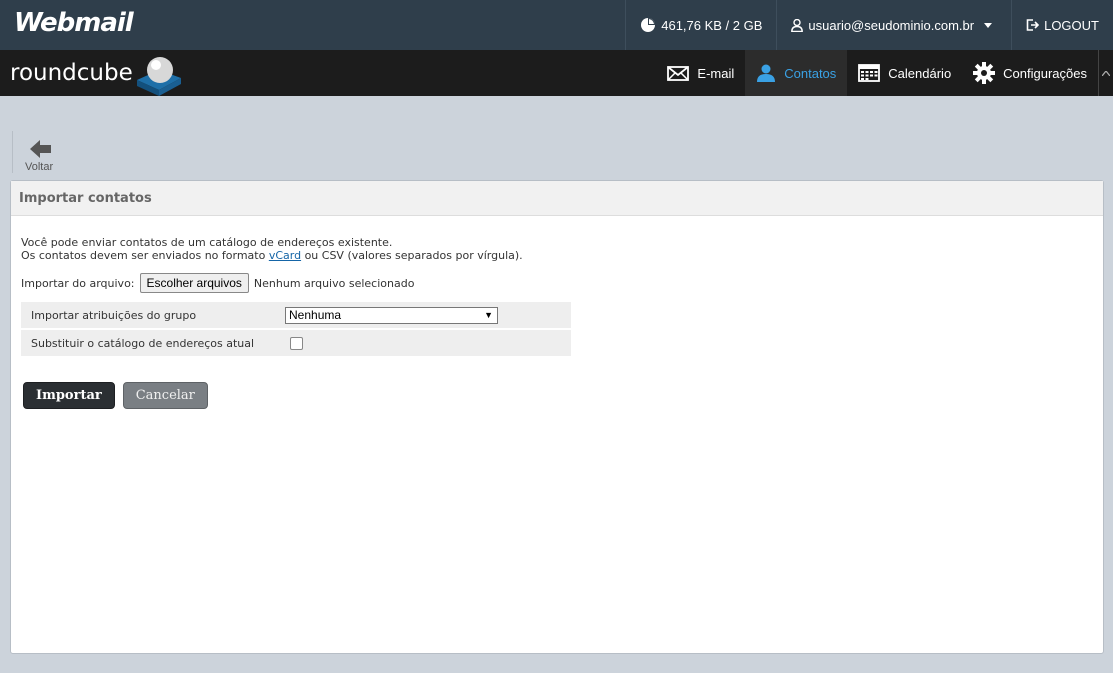  What do you see at coordinates (158, 76) in the screenshot?
I see `roundcube-box-icon` at bounding box center [158, 76].